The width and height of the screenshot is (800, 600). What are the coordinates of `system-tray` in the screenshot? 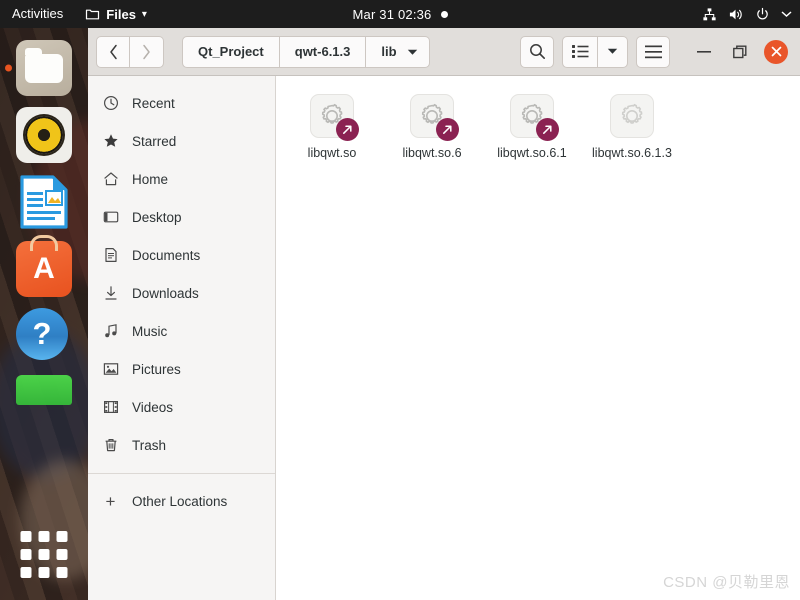 It's located at (747, 14).